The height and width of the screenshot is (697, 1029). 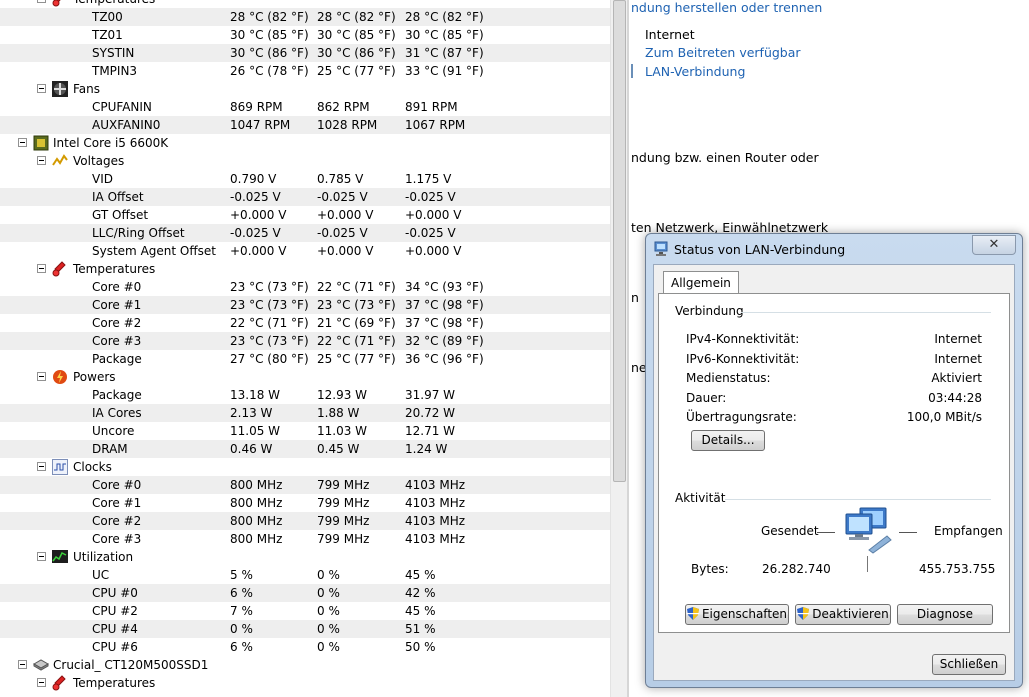 What do you see at coordinates (636, 71) in the screenshot?
I see `network-adapter-icon` at bounding box center [636, 71].